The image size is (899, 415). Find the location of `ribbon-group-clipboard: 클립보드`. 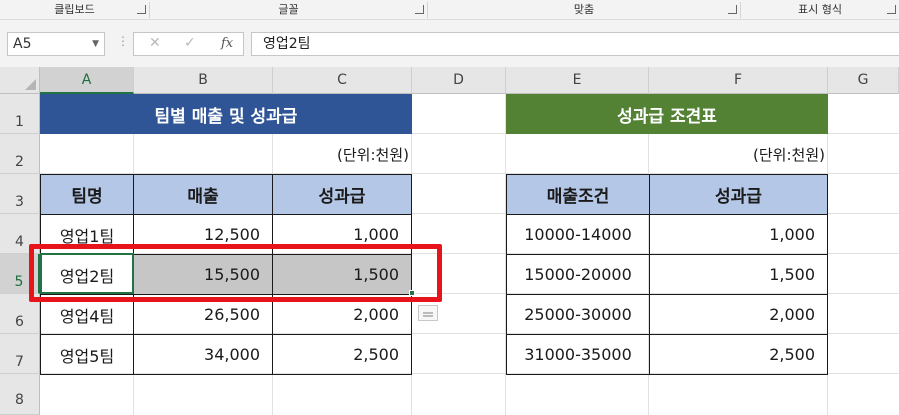

ribbon-group-clipboard: 클립보드 is located at coordinates (74, 10).